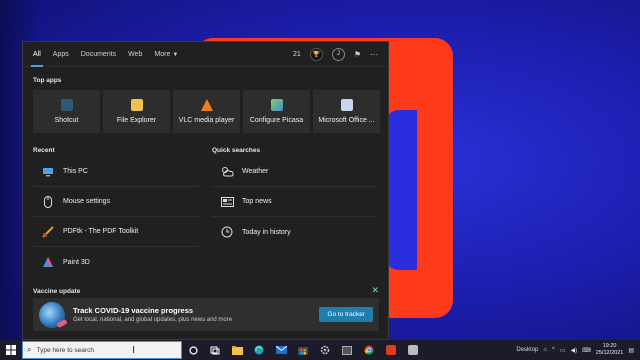 The image size is (640, 360). I want to click on start-button, so click(11, 350).